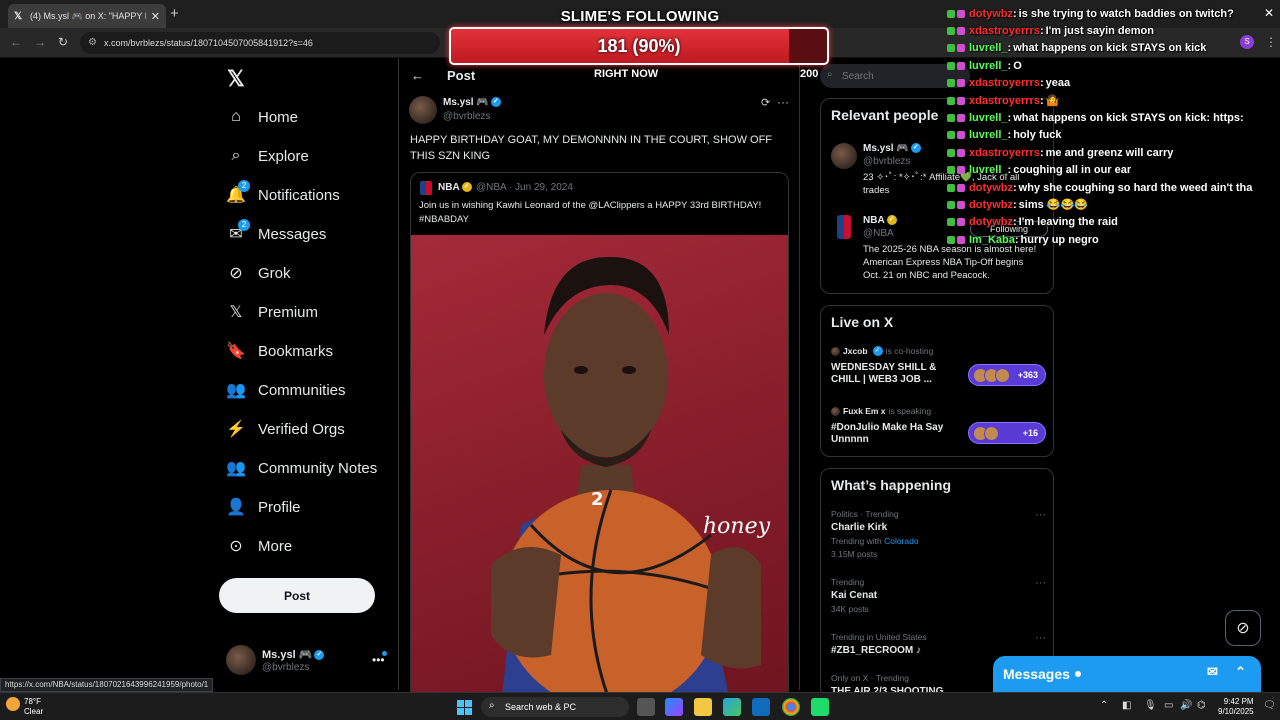 Image resolution: width=1280 pixels, height=720 pixels. Describe the element at coordinates (306, 660) in the screenshot. I see `account-switcher: Ms.ysl 🎮 ✓ @bvrblezs •••` at that location.